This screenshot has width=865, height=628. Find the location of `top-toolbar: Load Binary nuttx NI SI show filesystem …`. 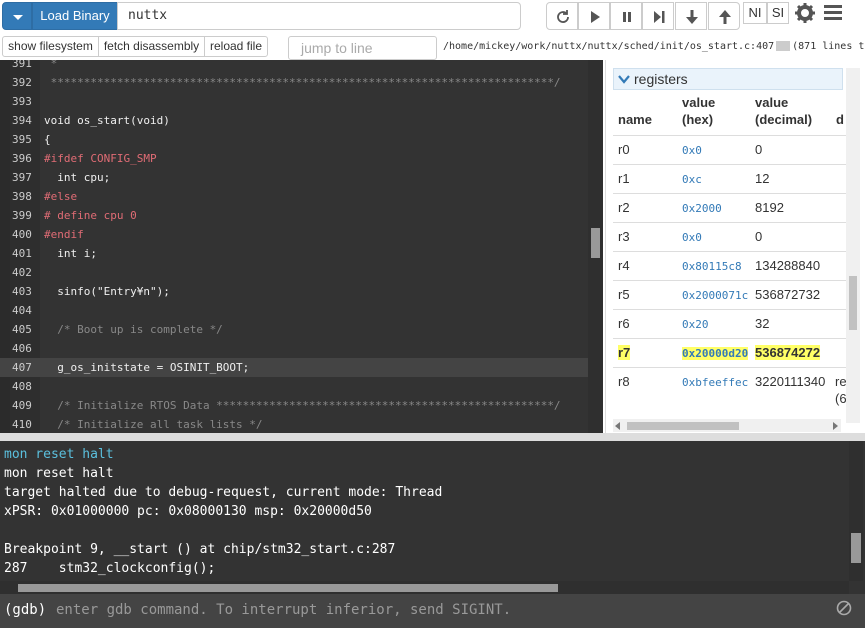

top-toolbar: Load Binary nuttx NI SI show filesystem … is located at coordinates (432, 30).